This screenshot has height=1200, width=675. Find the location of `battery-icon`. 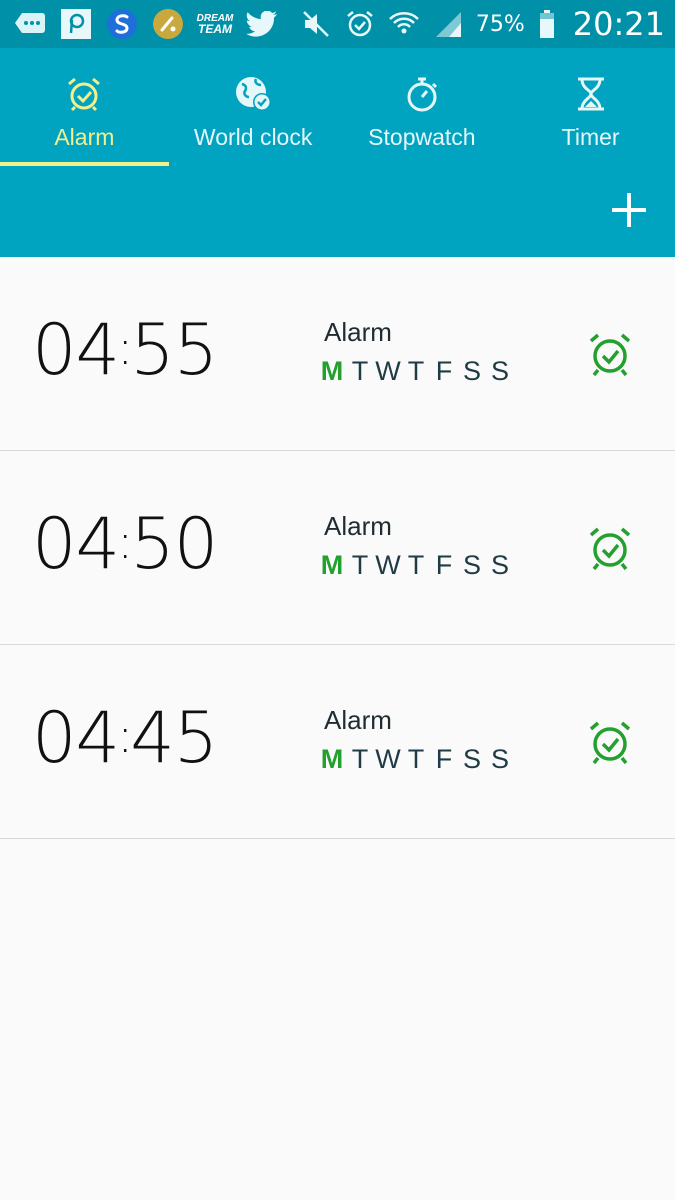

battery-icon is located at coordinates (547, 24).